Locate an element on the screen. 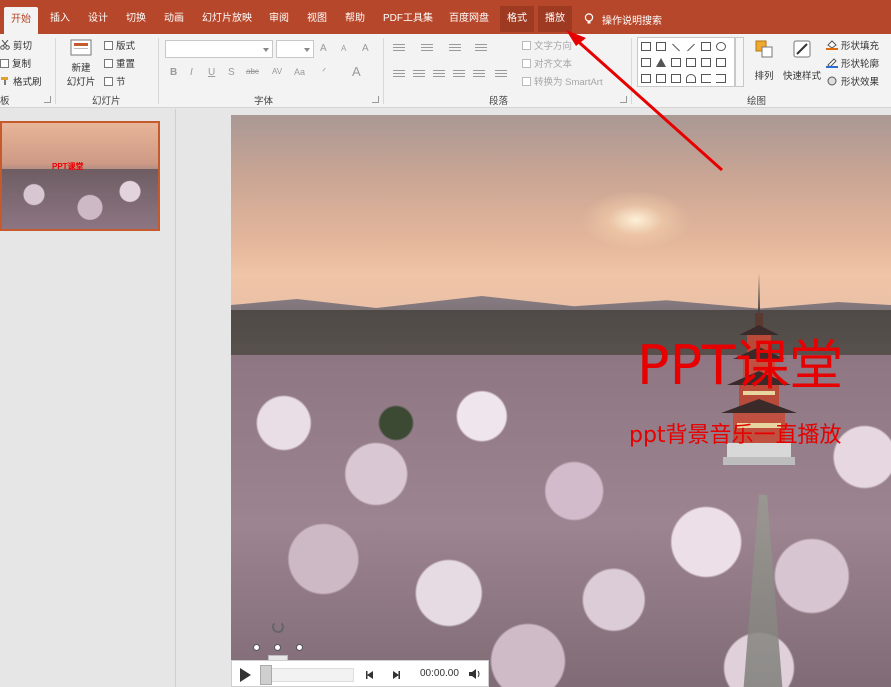  slide-thumbnail-1: PPT课堂 is located at coordinates (80, 176).